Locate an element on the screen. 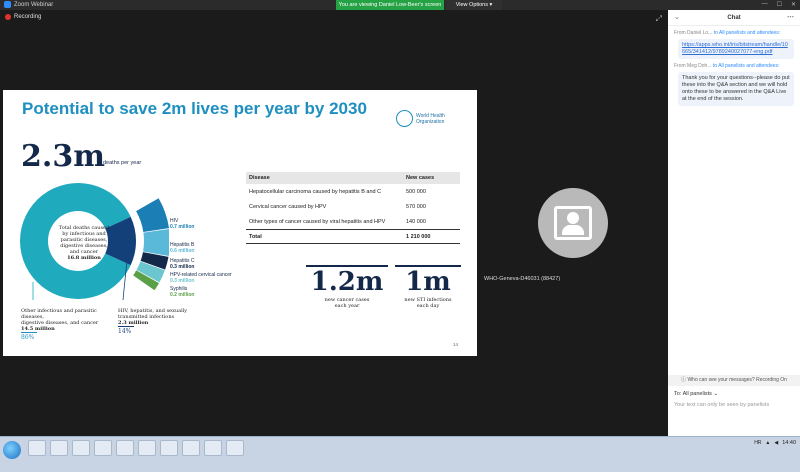  legend-hepatitis-b: Hepatitis B 0.6 million is located at coordinates (182, 248).